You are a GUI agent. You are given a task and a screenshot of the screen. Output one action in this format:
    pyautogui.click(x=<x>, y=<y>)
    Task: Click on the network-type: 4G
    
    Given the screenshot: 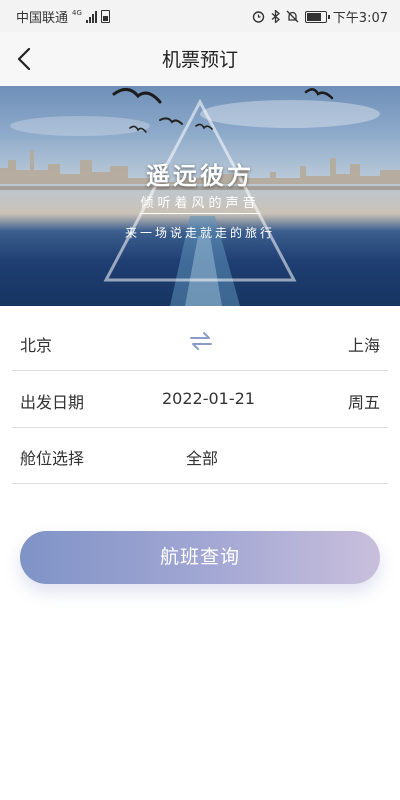 What is the action you would take?
    pyautogui.click(x=77, y=12)
    